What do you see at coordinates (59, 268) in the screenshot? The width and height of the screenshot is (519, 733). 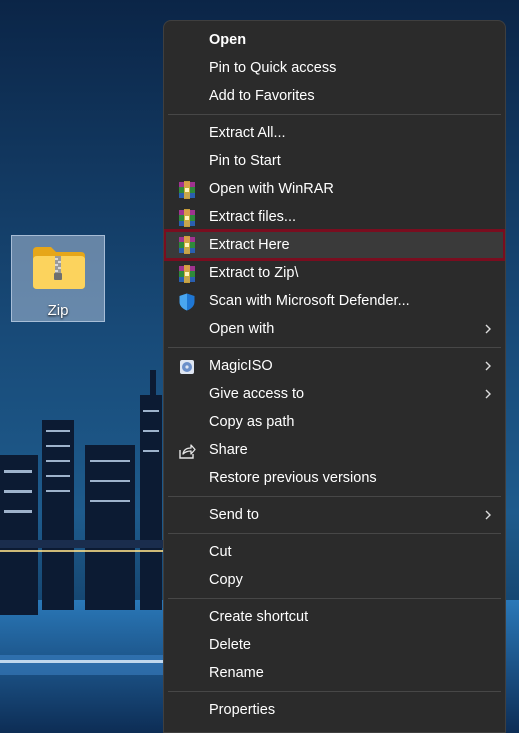 I see `folder-icon` at bounding box center [59, 268].